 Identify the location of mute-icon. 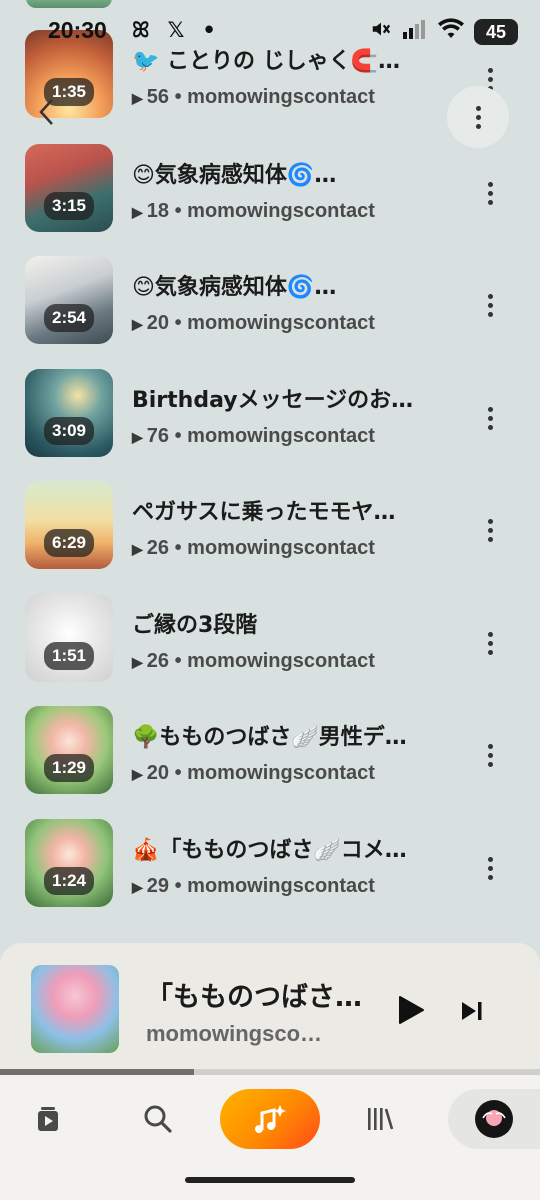
(381, 31).